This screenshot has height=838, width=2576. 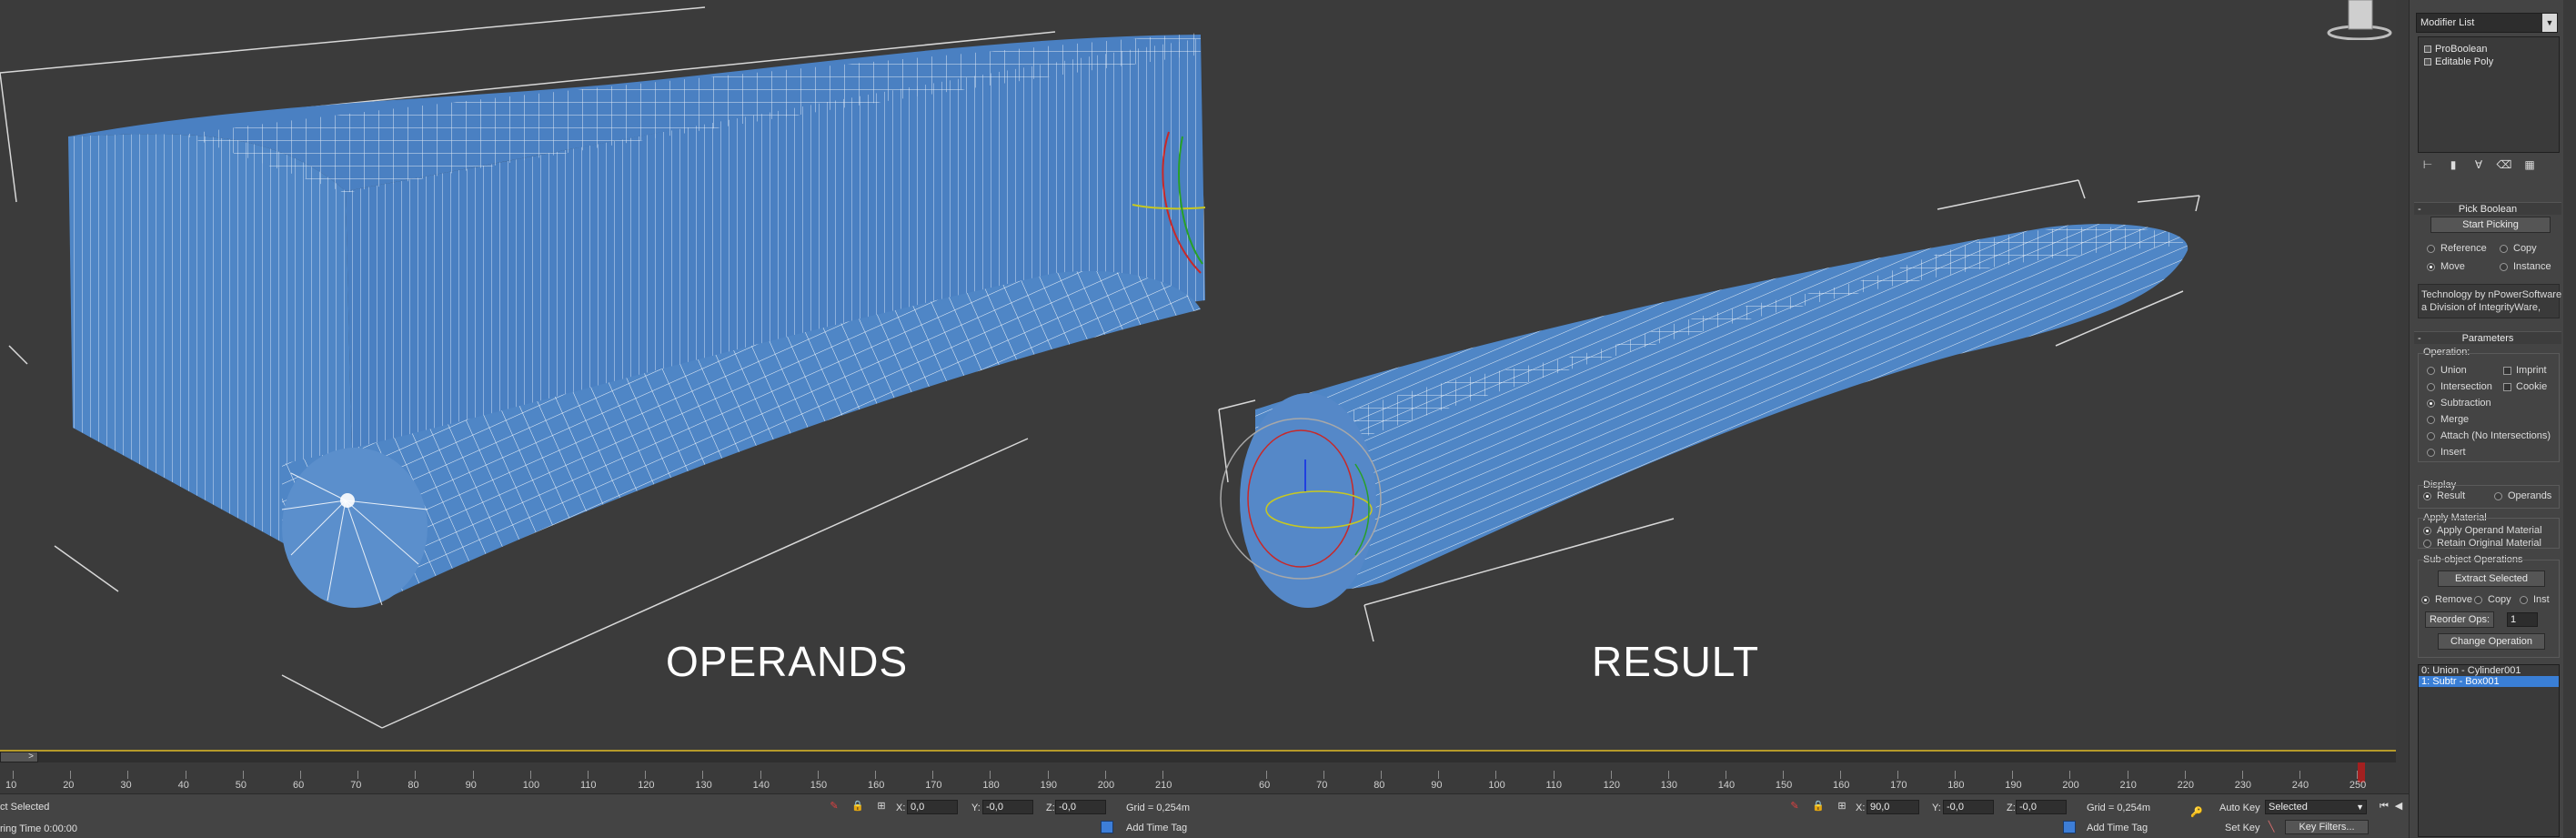 What do you see at coordinates (2530, 164) in the screenshot?
I see `configure-sets-icon: ▦` at bounding box center [2530, 164].